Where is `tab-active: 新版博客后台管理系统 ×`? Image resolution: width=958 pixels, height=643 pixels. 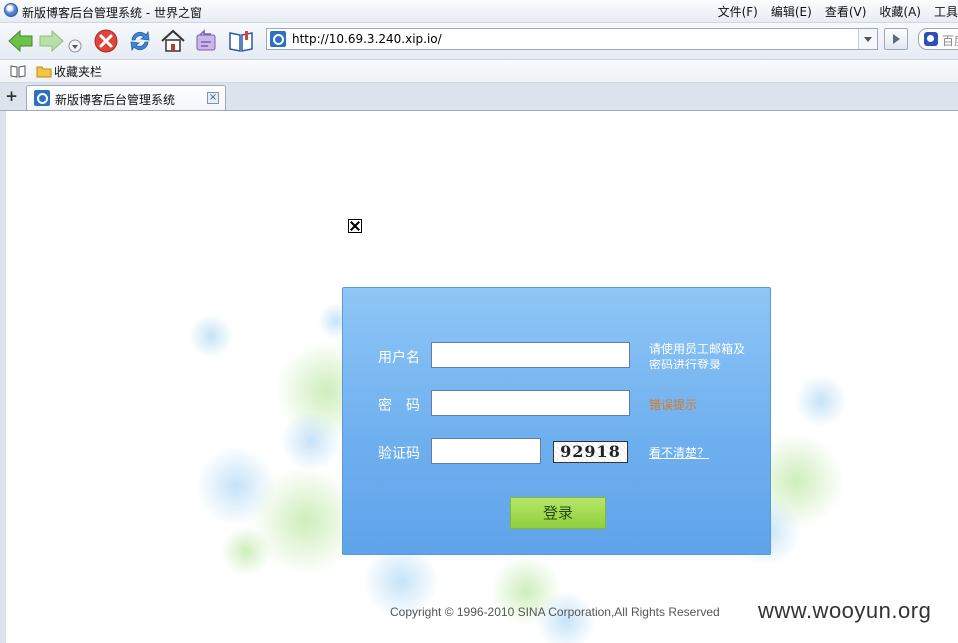
tab-active: 新版博客后台管理系统 × is located at coordinates (126, 97).